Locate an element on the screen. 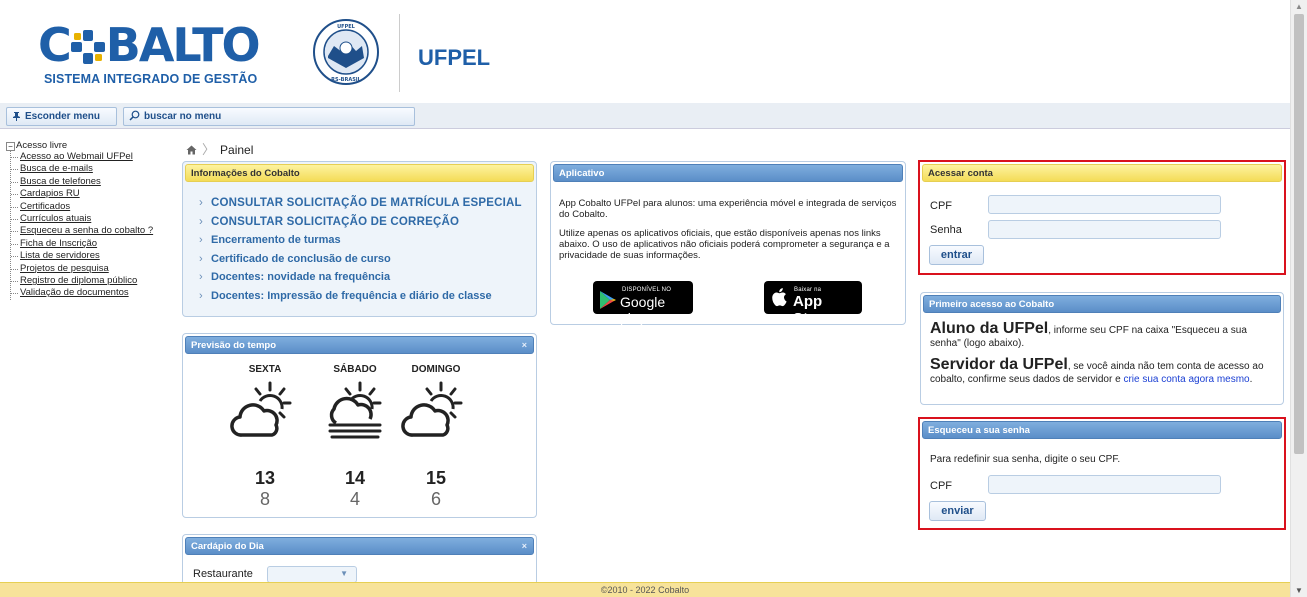 This screenshot has height=597, width=1307. sidebar-link: Currículos atuais is located at coordinates (55, 218).